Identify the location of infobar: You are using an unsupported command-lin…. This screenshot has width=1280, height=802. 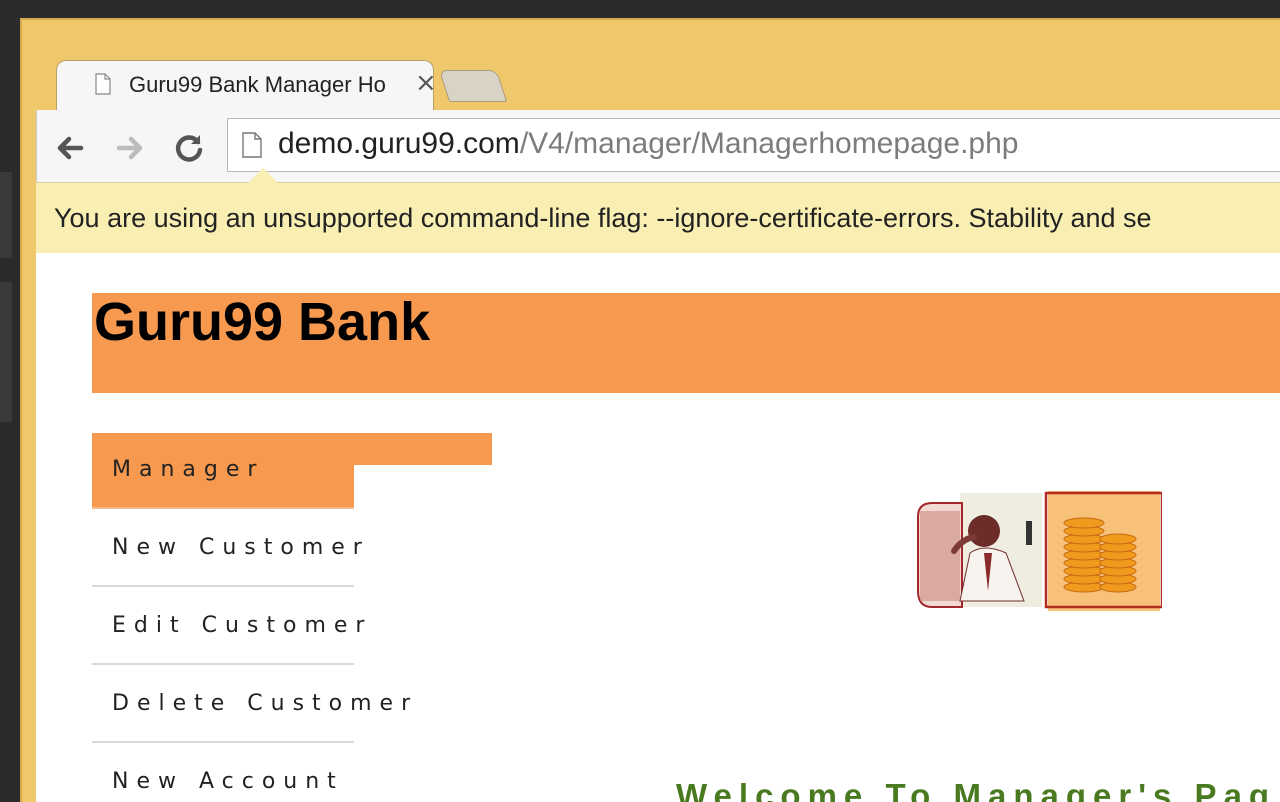
(658, 218).